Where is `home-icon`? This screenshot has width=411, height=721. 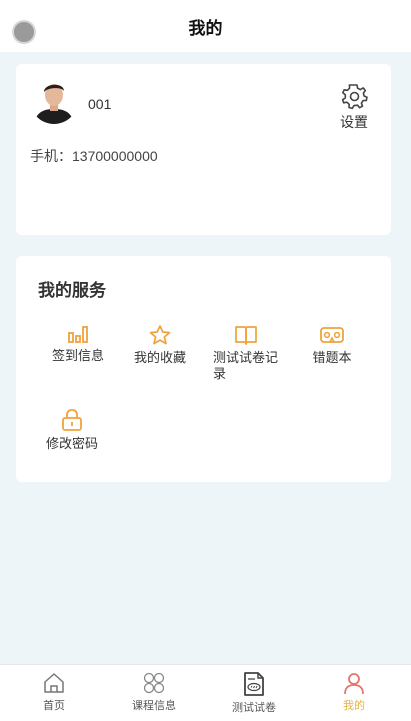 home-icon is located at coordinates (54, 683).